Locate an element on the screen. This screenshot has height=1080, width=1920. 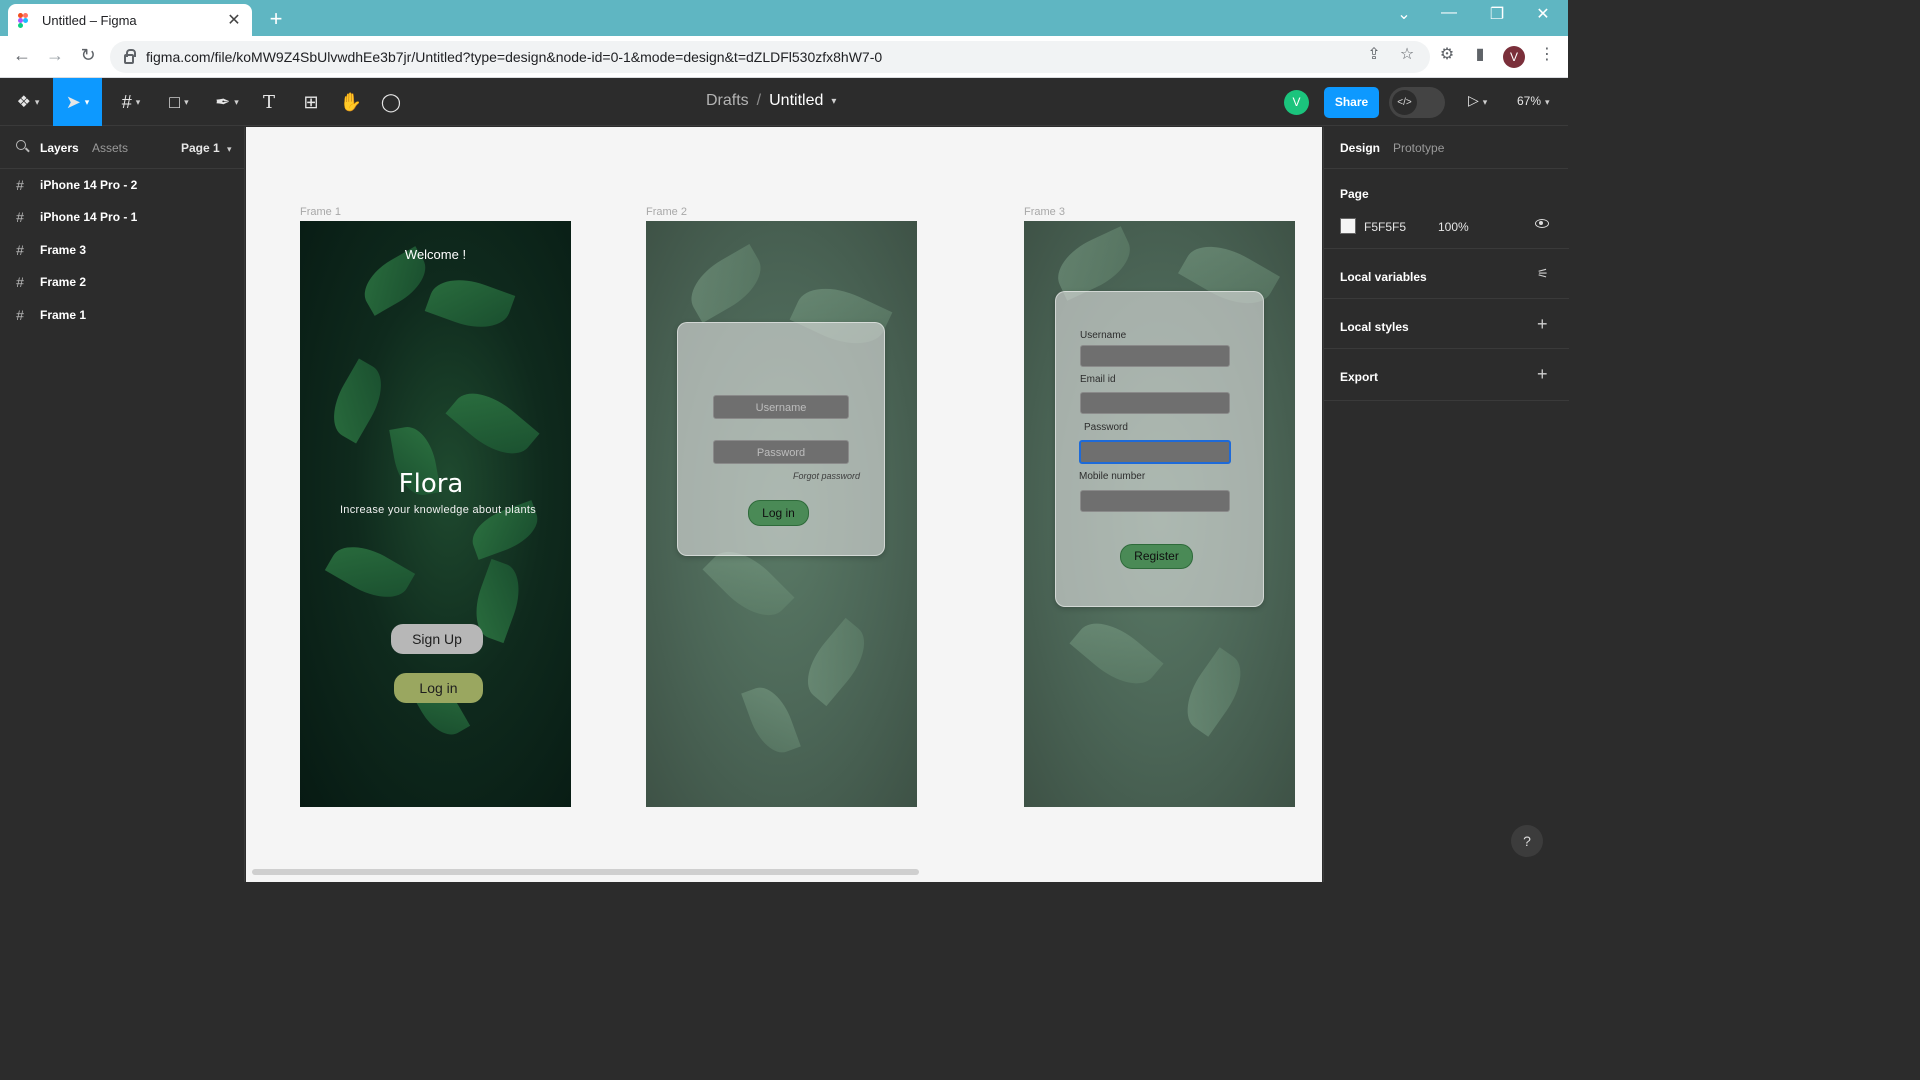
dev-mode-toggle: </> is located at coordinates (1417, 102).